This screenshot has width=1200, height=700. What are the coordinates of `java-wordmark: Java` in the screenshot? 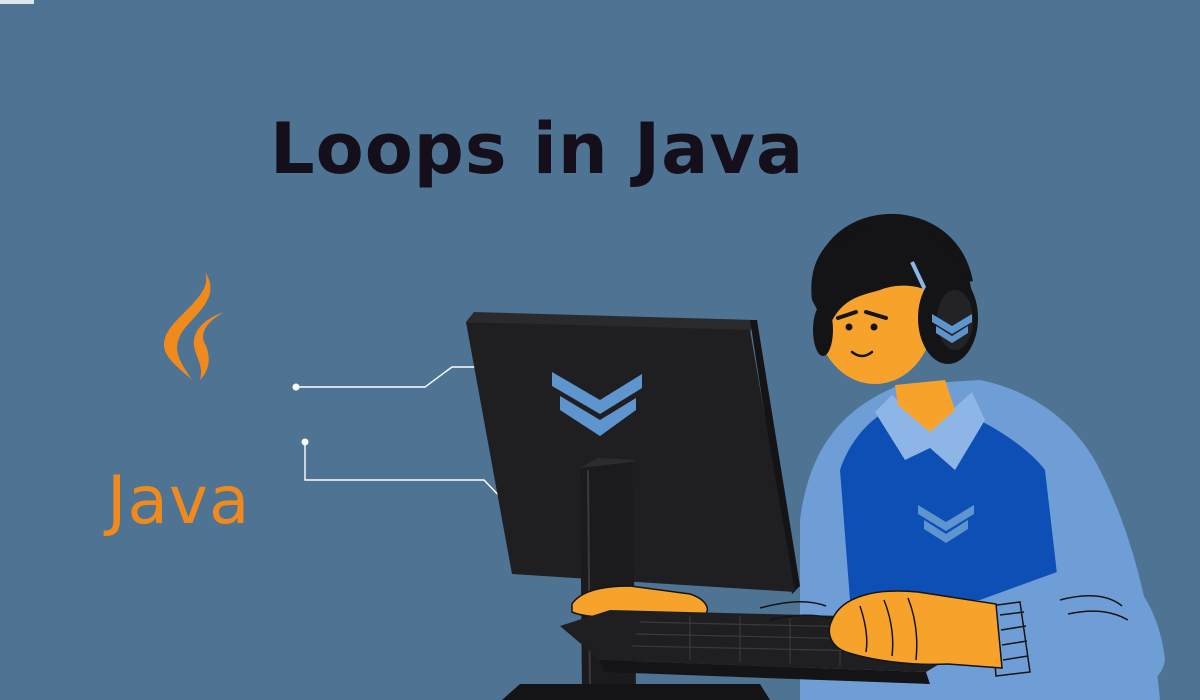 It's located at (179, 500).